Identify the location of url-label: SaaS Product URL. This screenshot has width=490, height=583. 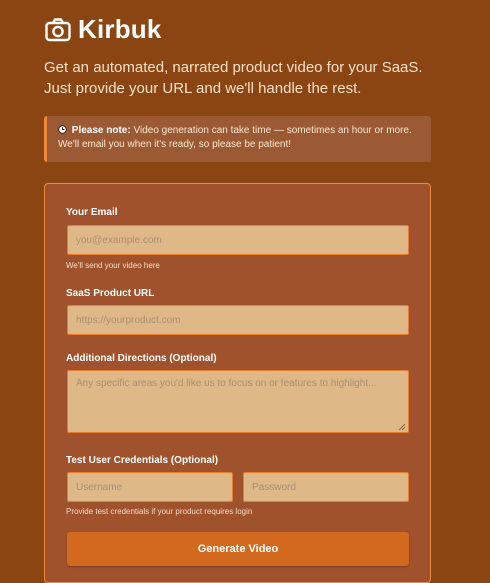
(110, 293).